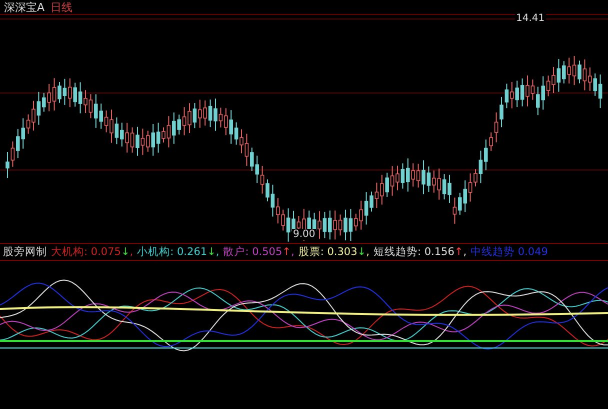  What do you see at coordinates (334, 252) in the screenshot?
I see `indicator-value: 股票: 0.303↓,` at bounding box center [334, 252].